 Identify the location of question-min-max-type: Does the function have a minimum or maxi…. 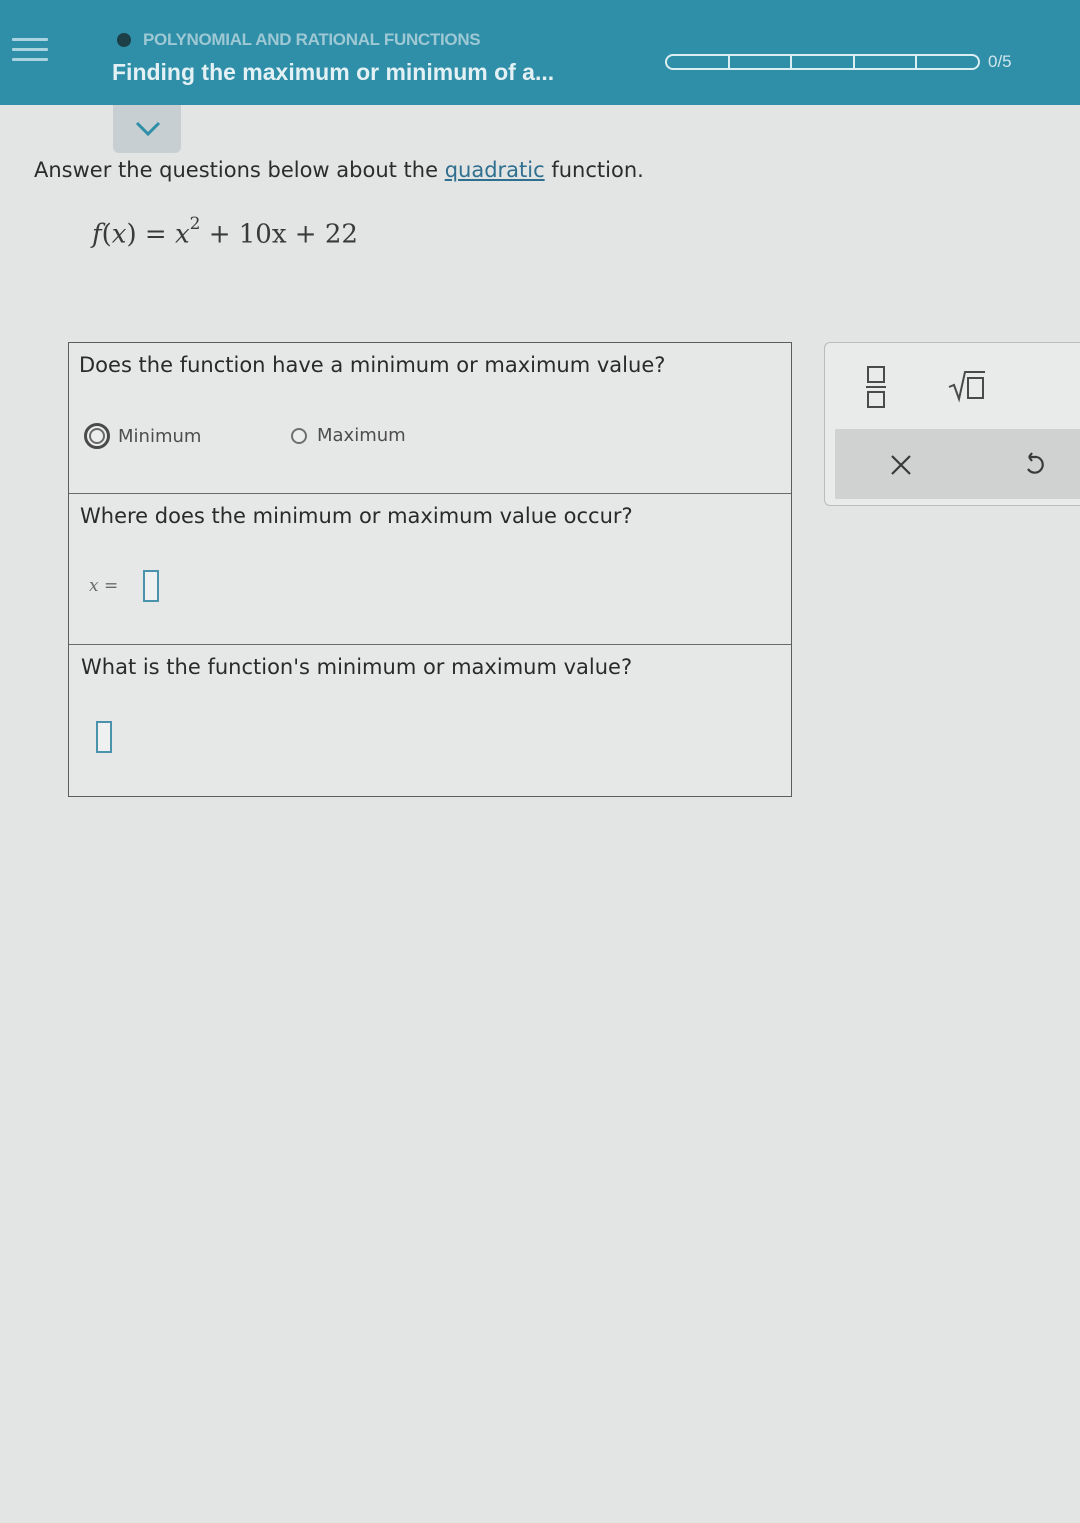
(430, 418).